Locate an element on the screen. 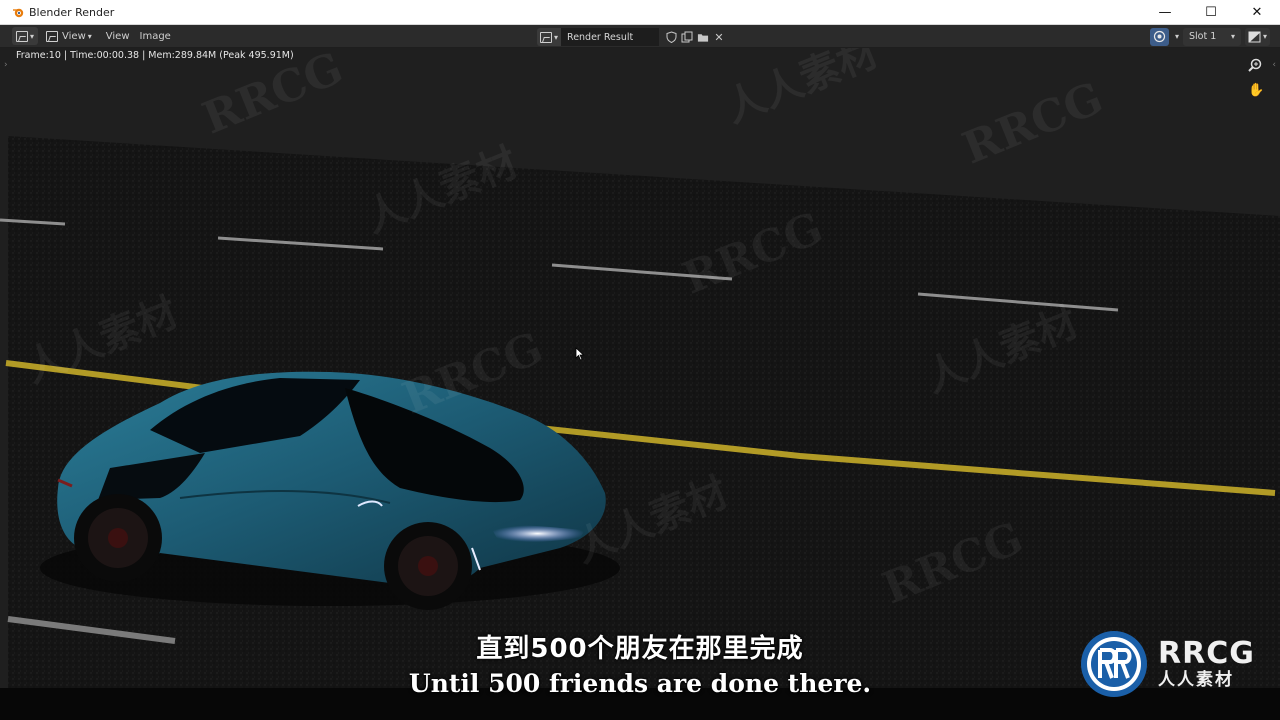  image-name-field: Render Result is located at coordinates (610, 37).